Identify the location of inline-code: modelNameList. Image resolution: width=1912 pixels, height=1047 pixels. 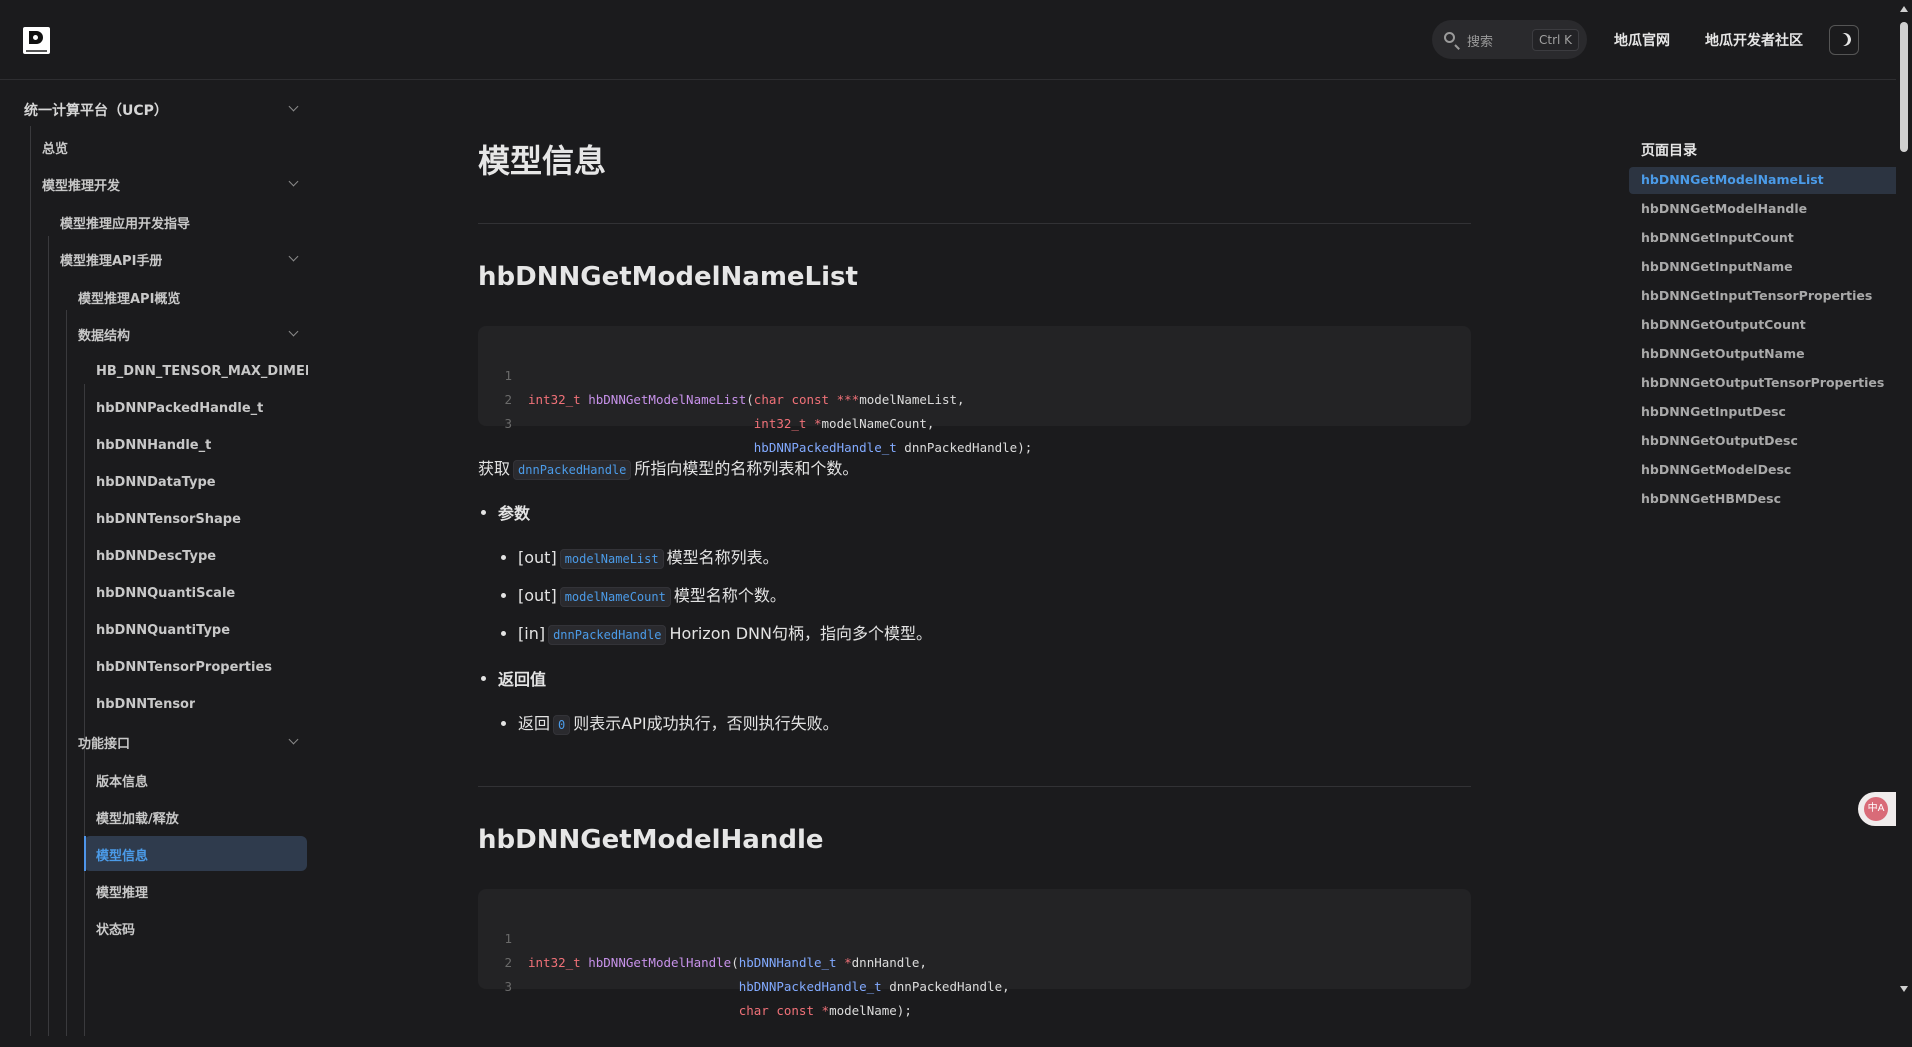
(611, 559).